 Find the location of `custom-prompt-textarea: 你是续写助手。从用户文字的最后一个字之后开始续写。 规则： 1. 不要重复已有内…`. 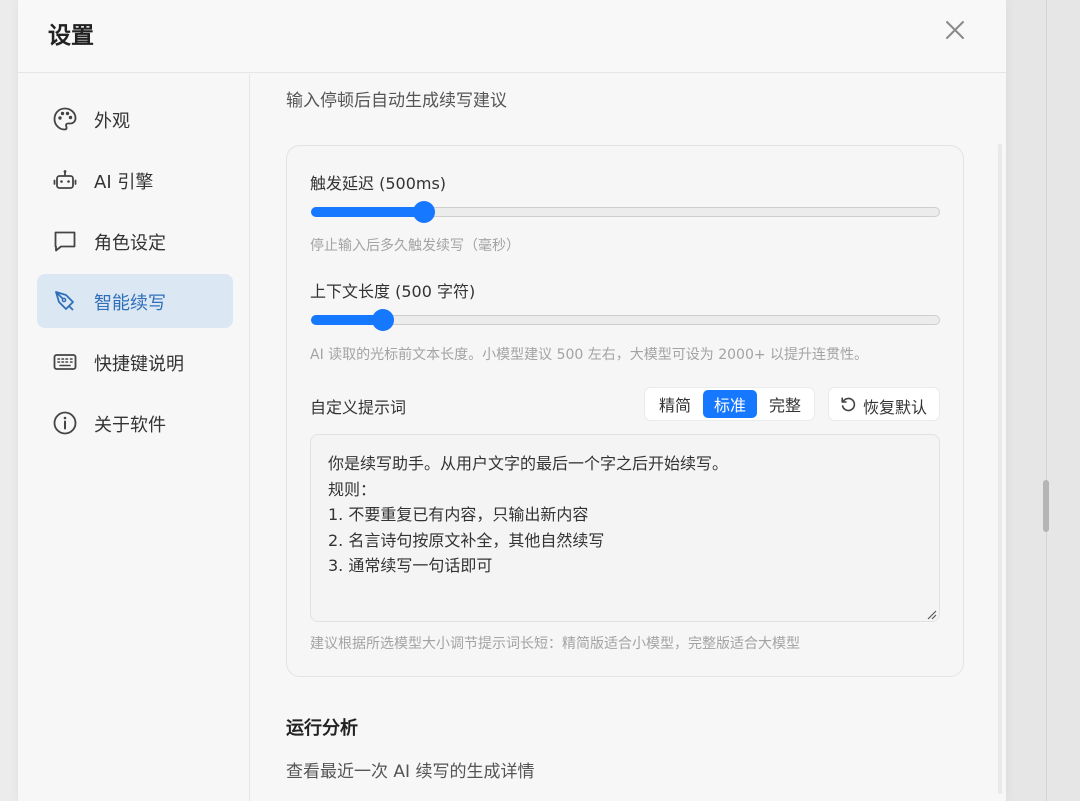

custom-prompt-textarea: 你是续写助手。从用户文字的最后一个字之后开始续写。 规则： 1. 不要重复已有内… is located at coordinates (625, 528).